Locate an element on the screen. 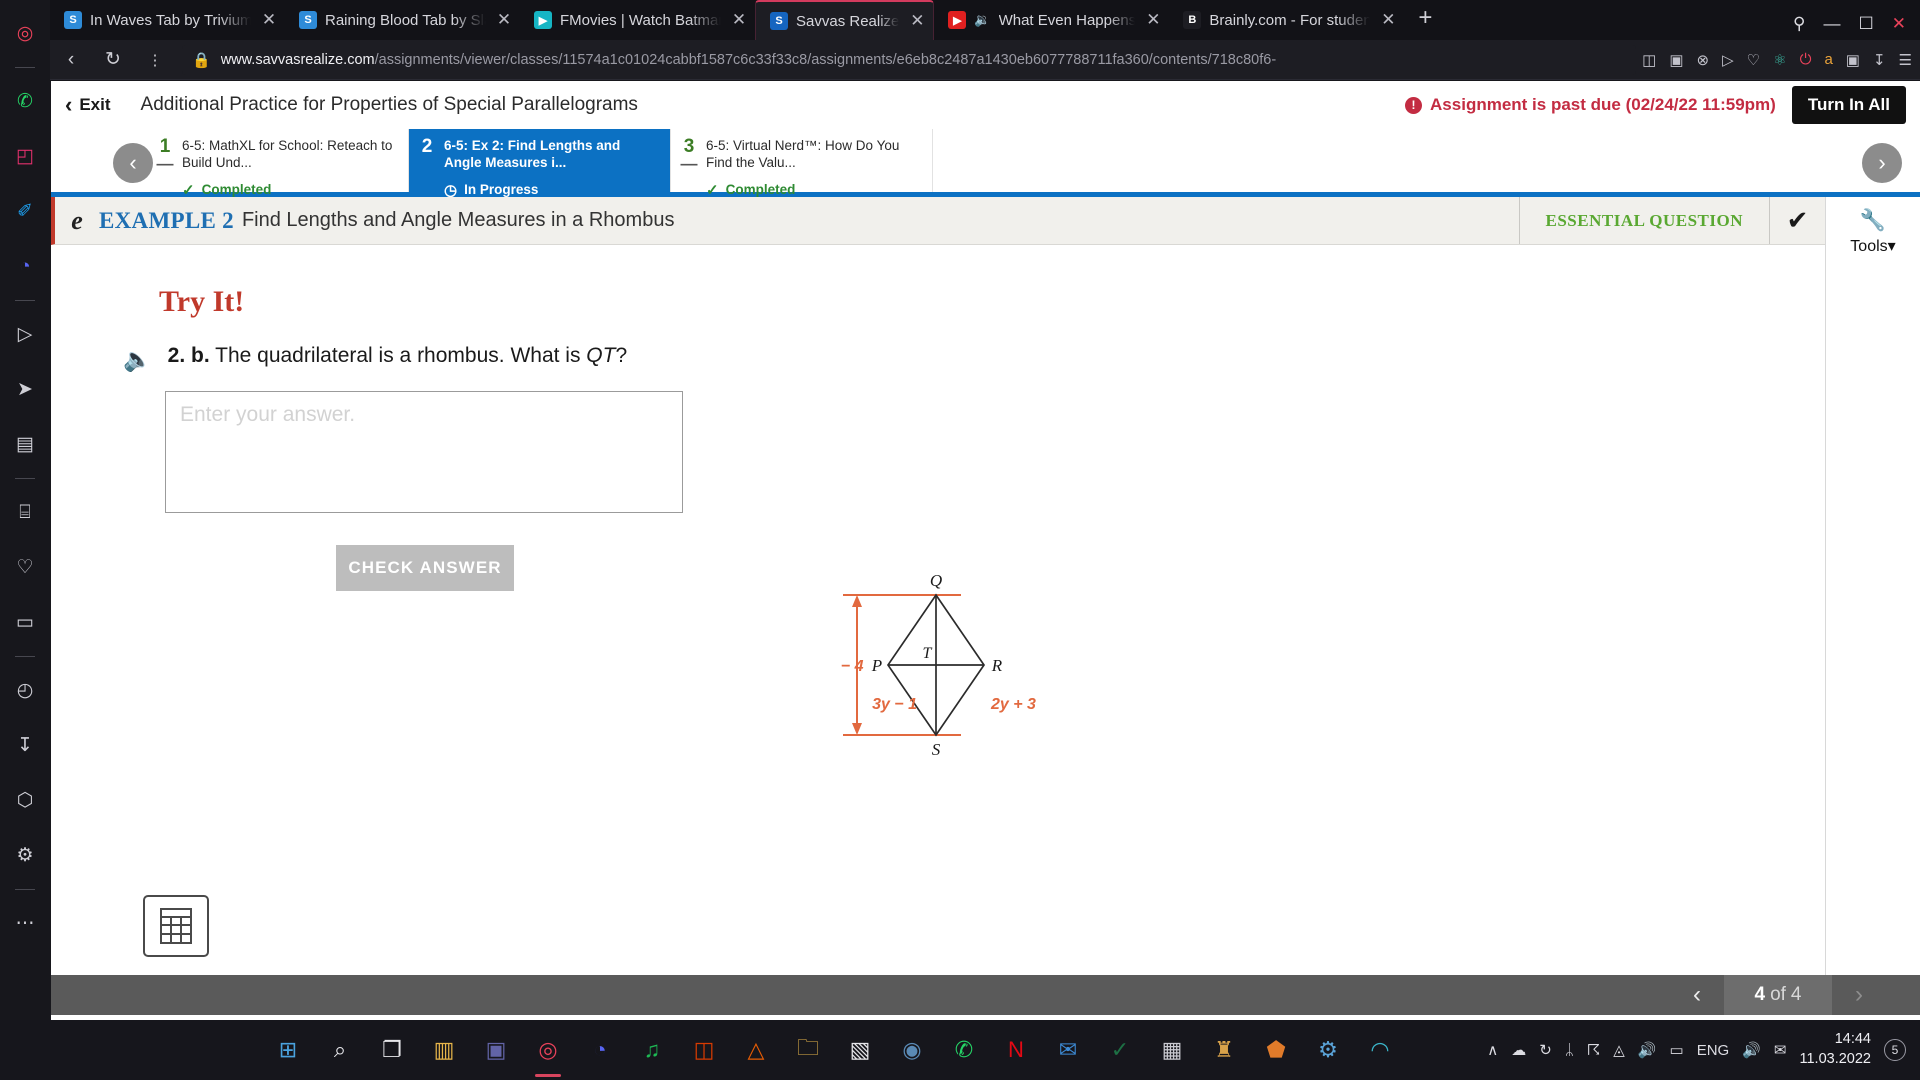 This screenshot has height=1080, width=1920. page-next-button: › is located at coordinates (1859, 995).